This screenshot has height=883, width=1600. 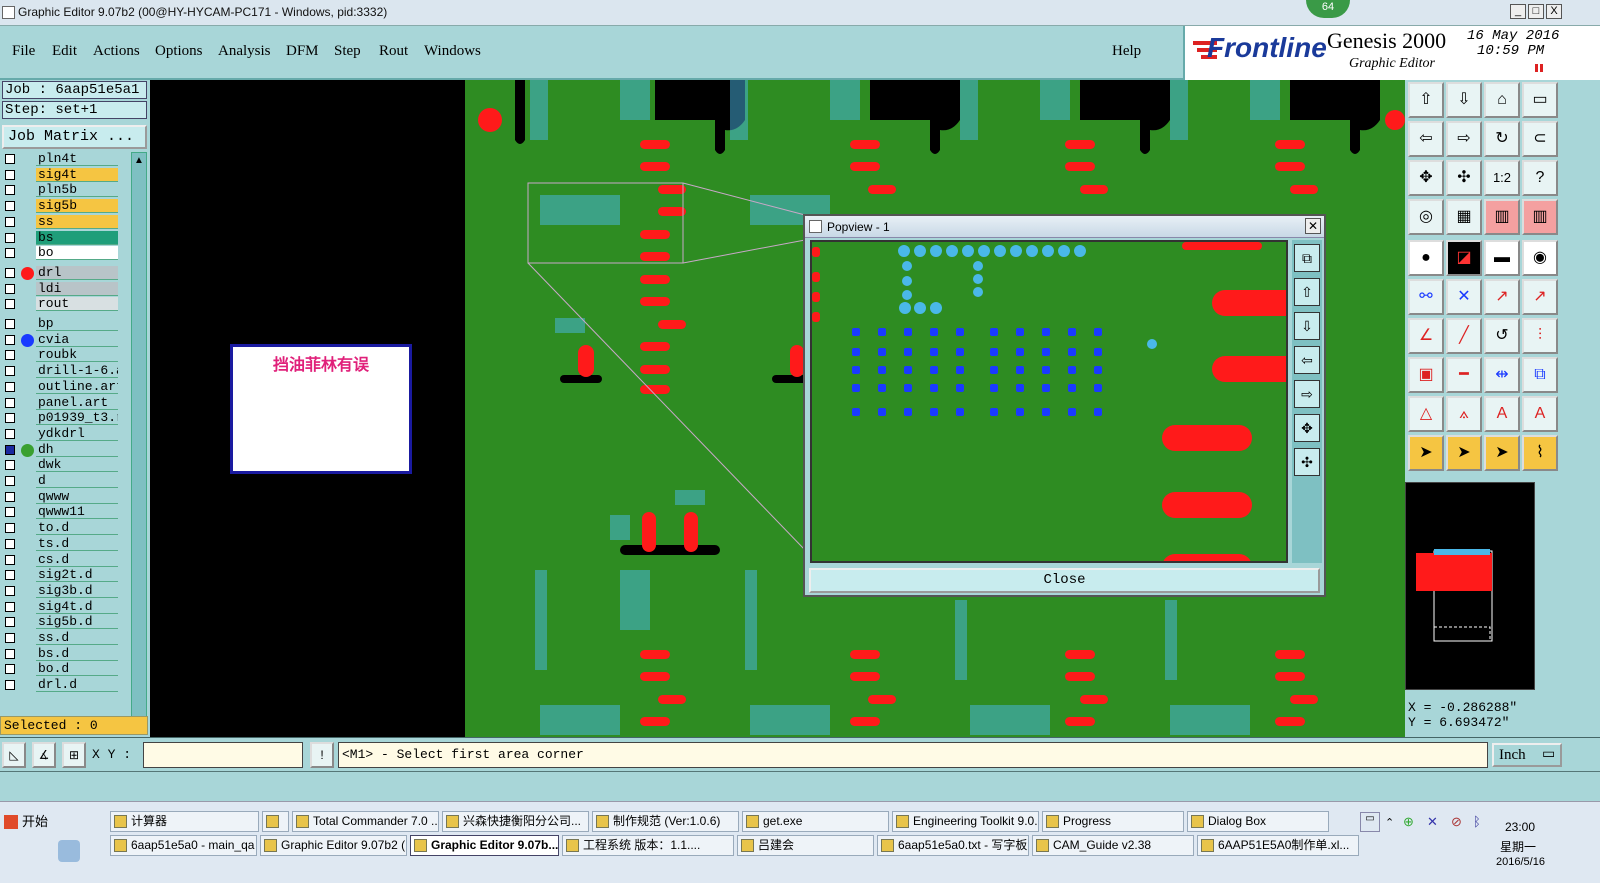 I want to click on menu-edit: Edit, so click(x=64, y=51).